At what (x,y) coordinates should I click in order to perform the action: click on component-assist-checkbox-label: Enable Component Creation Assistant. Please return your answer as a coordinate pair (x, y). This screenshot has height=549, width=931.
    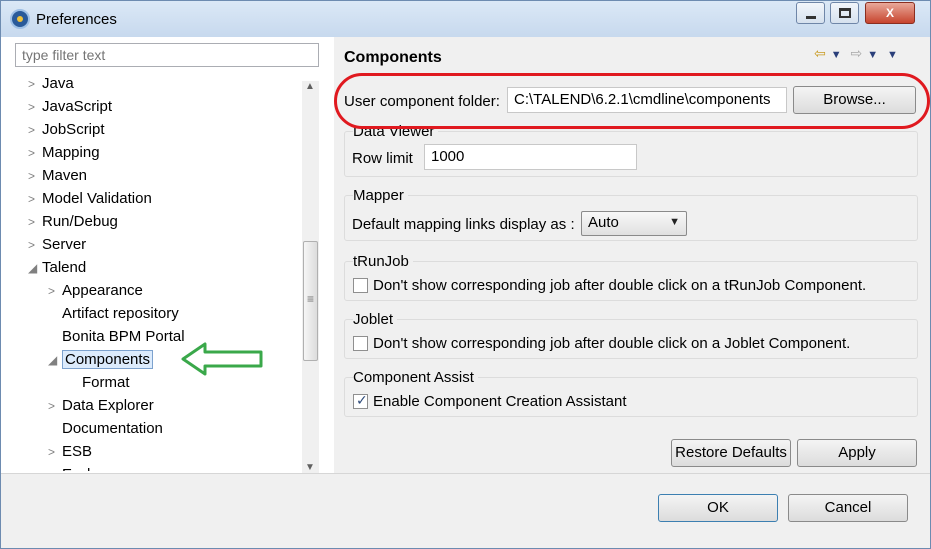
    Looking at the image, I should click on (500, 401).